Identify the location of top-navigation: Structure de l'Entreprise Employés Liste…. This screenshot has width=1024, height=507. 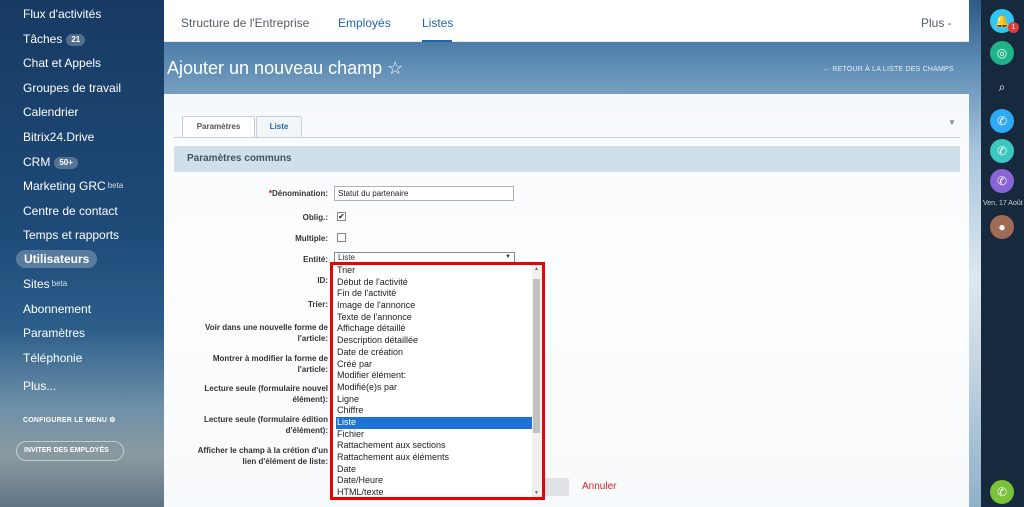
(566, 21).